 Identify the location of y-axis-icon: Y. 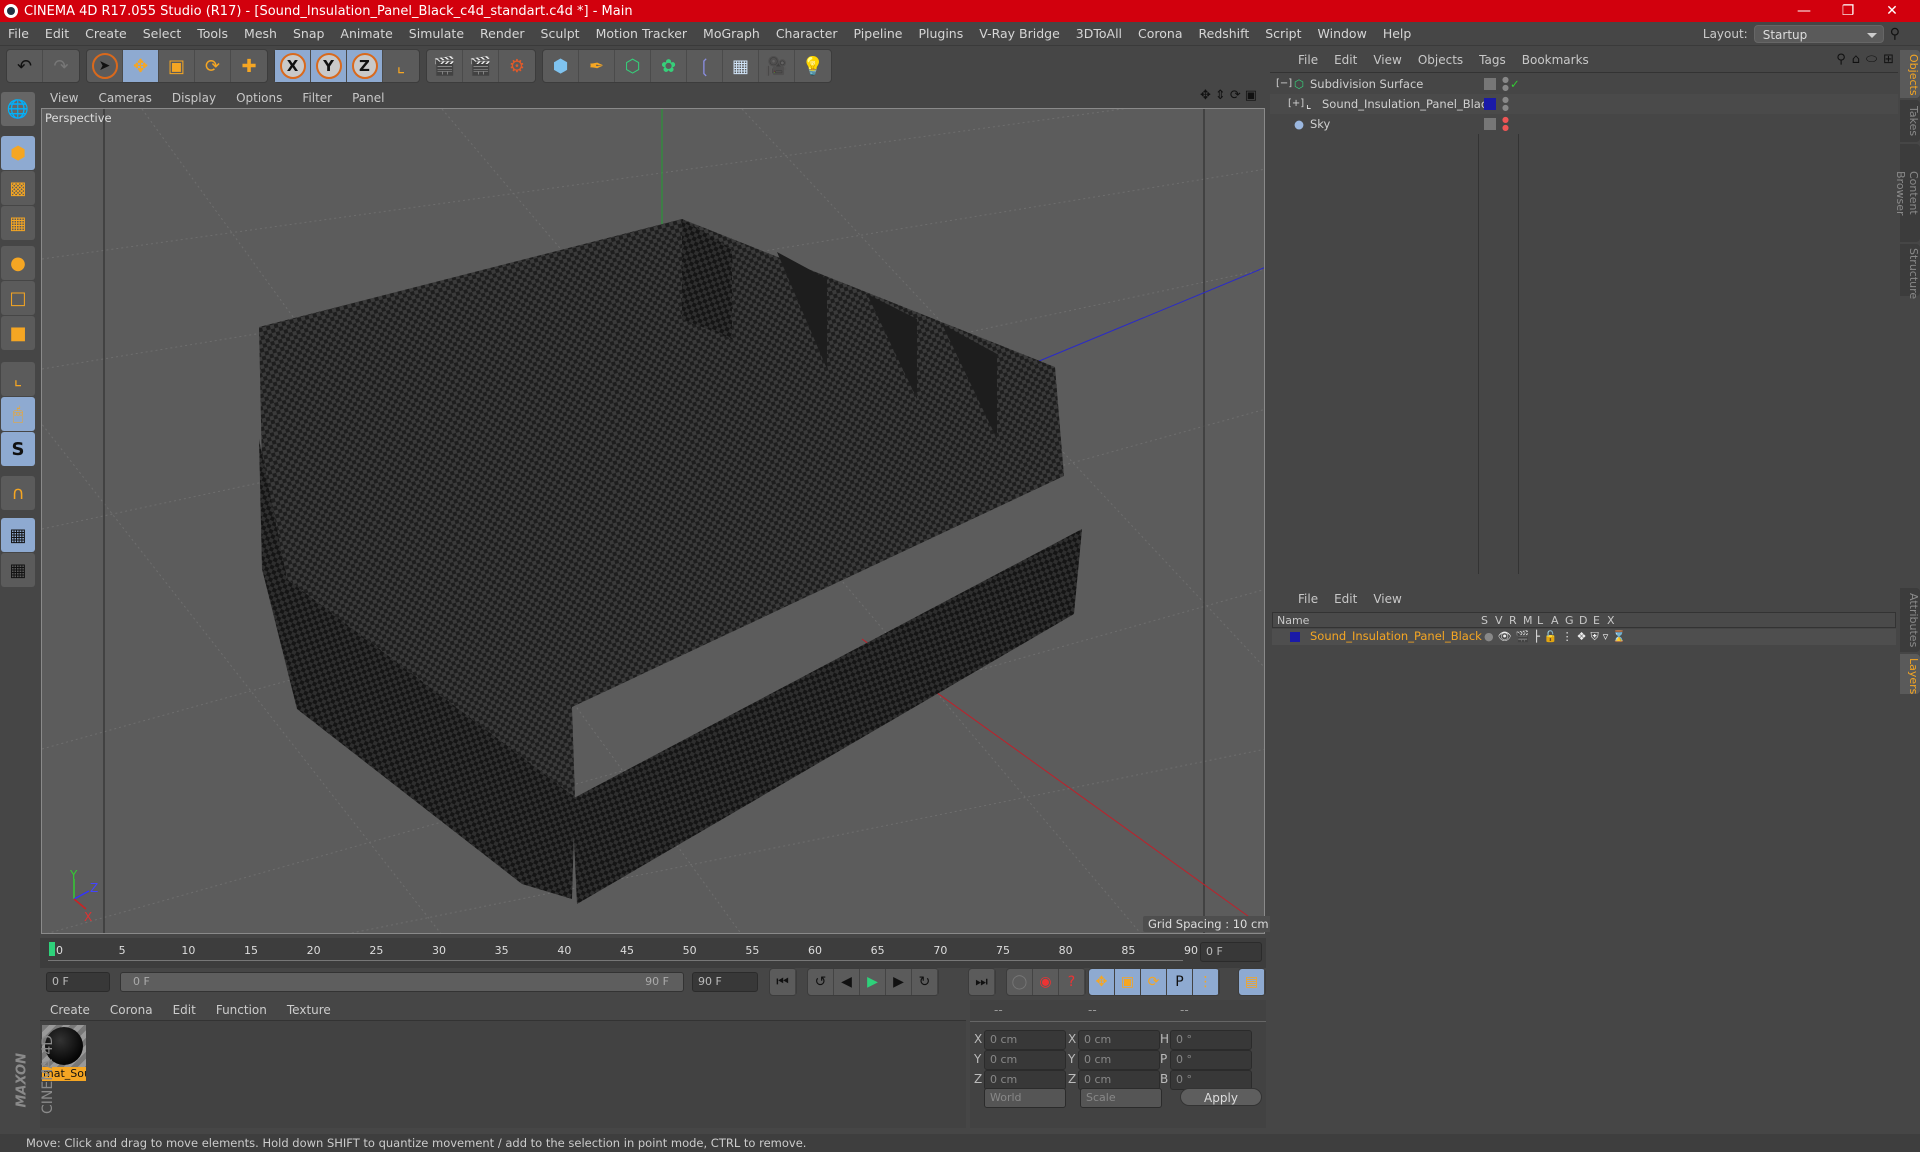
(329, 66).